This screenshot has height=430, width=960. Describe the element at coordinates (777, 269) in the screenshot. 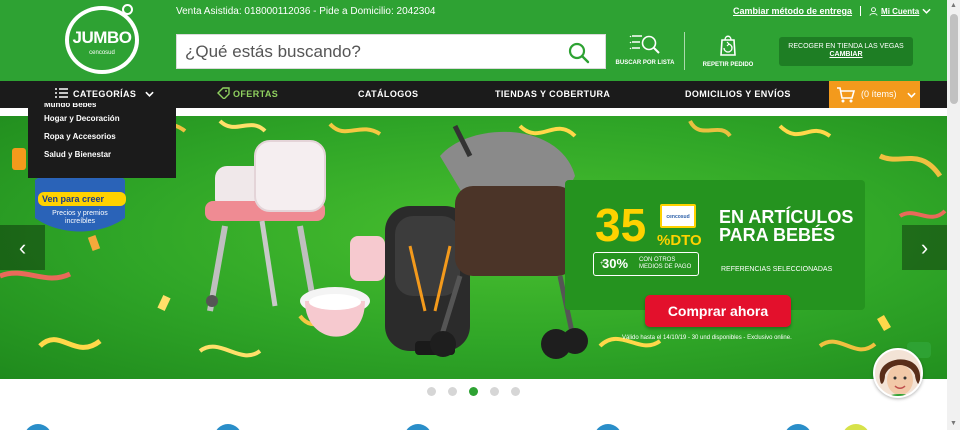

I see `selected-refs: REFERENCIAS SELECCIONADAS` at that location.